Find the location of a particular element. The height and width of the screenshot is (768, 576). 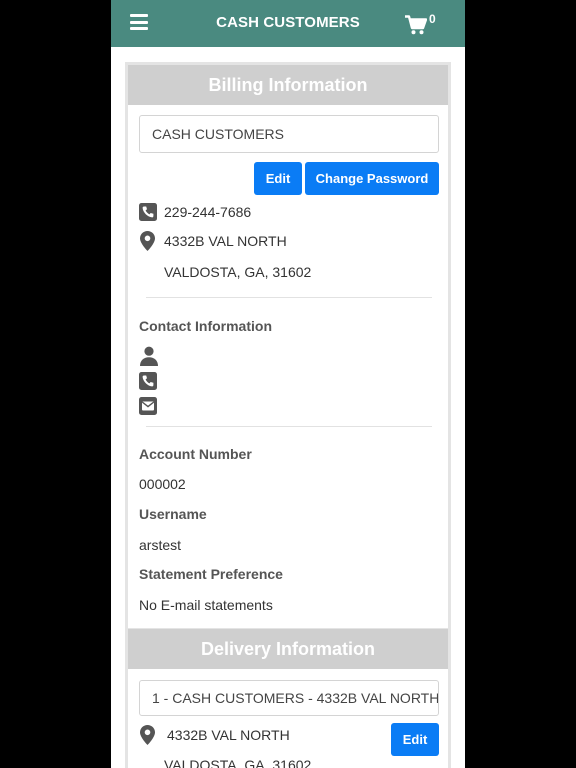

phone-square-icon is located at coordinates (148, 212).